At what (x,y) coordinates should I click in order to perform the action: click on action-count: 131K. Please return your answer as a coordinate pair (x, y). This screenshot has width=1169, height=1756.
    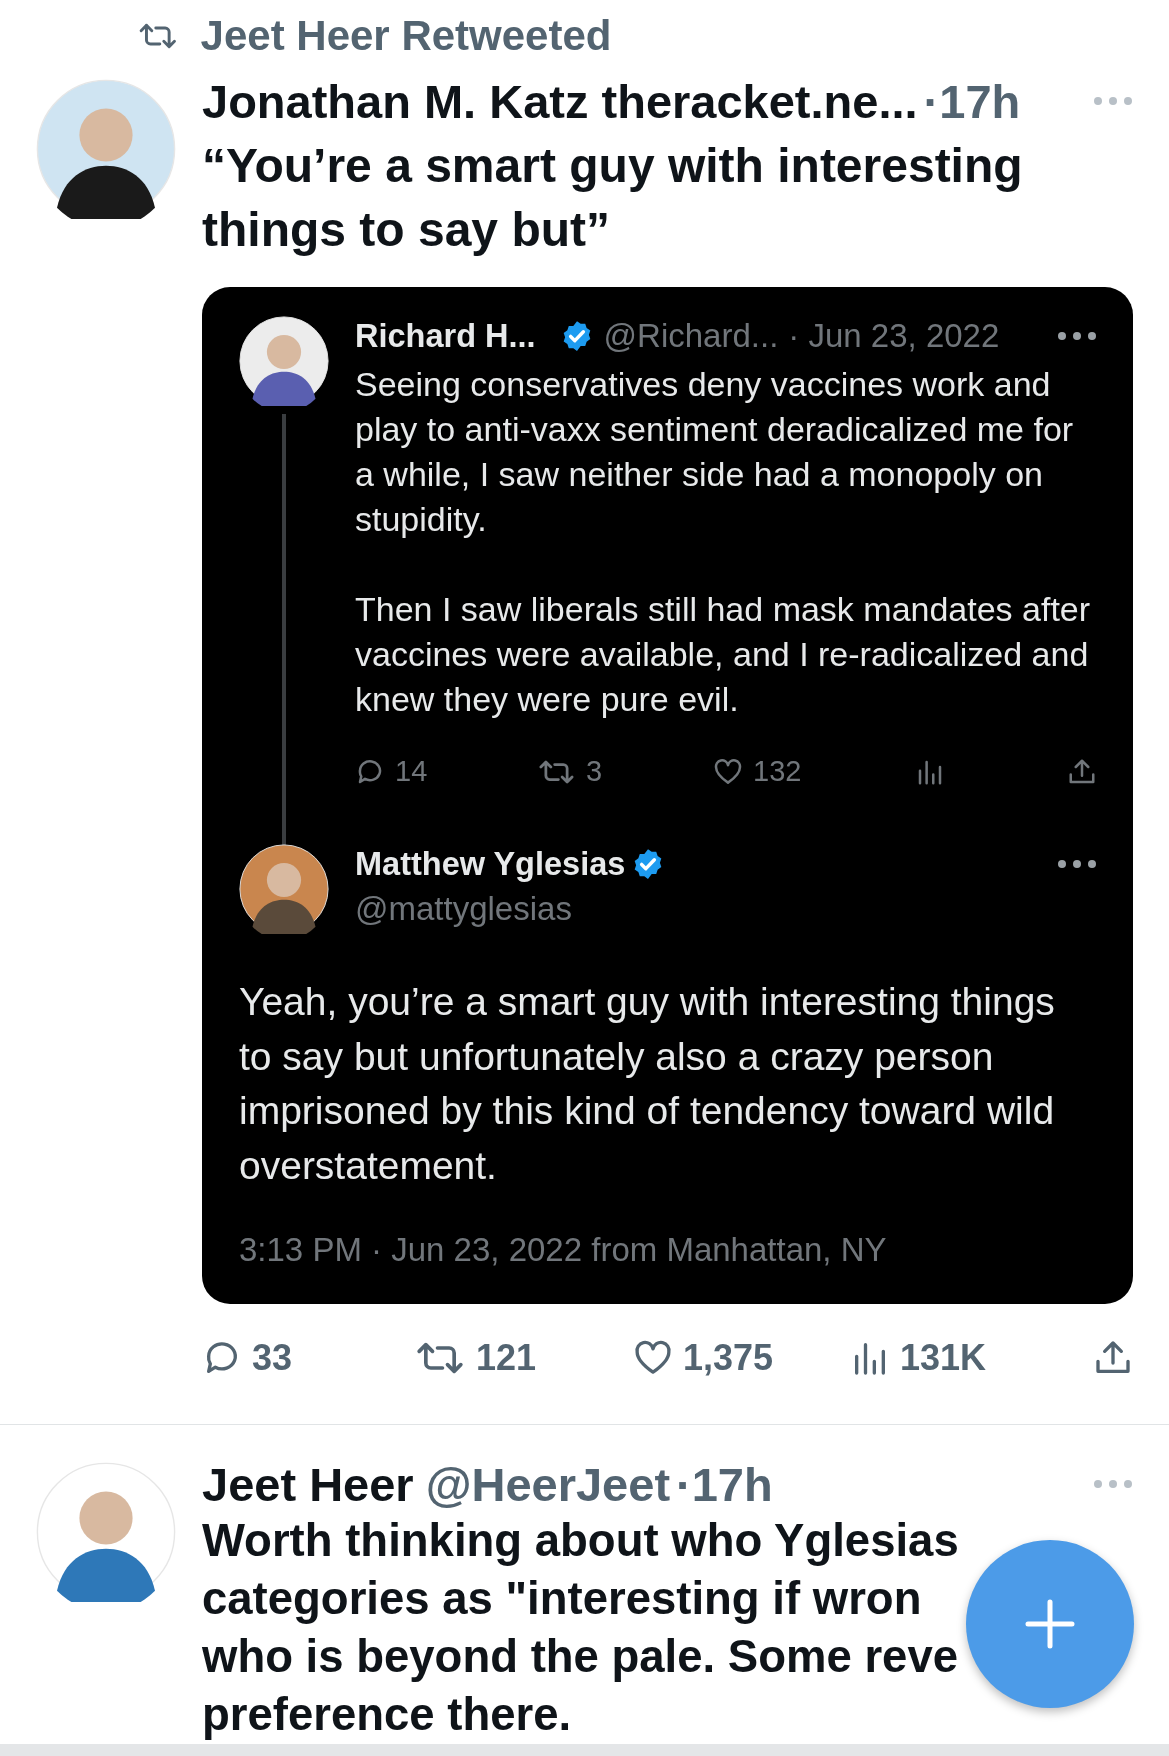
    Looking at the image, I should click on (943, 1358).